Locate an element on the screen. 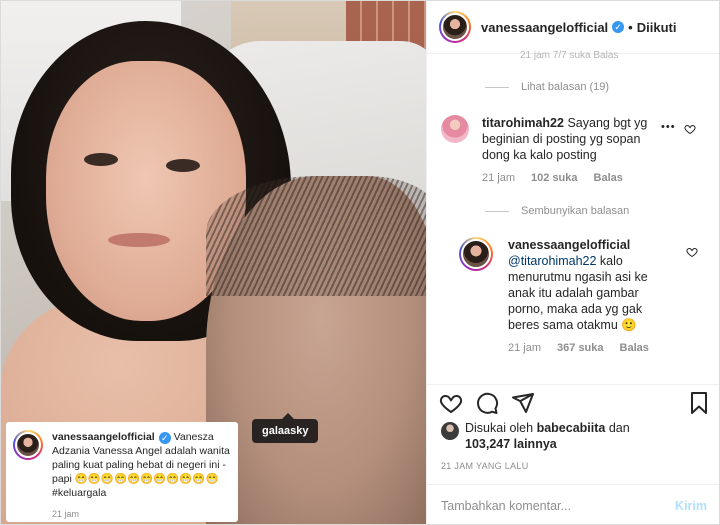 This screenshot has width=720, height=525. add-comment-bar: Kirim is located at coordinates (573, 504).